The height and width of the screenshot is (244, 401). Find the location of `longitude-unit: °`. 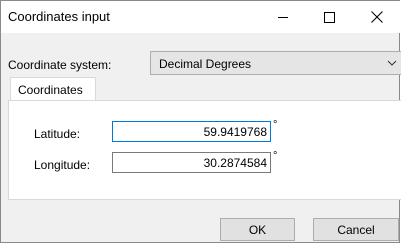

longitude-unit: ° is located at coordinates (275, 156).